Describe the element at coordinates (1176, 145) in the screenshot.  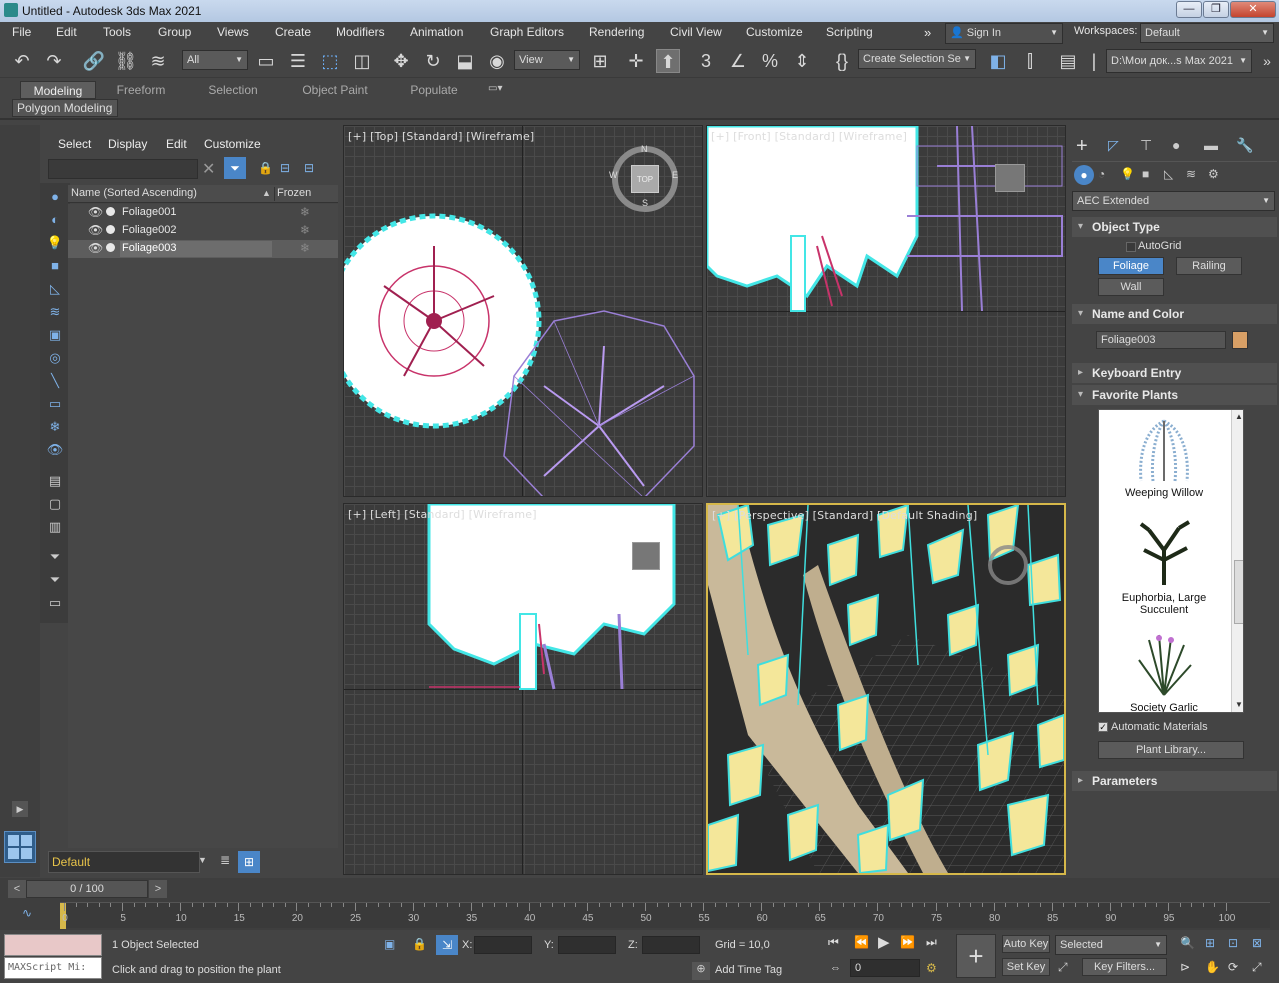
I see `motion-tab-icon: ●` at that location.